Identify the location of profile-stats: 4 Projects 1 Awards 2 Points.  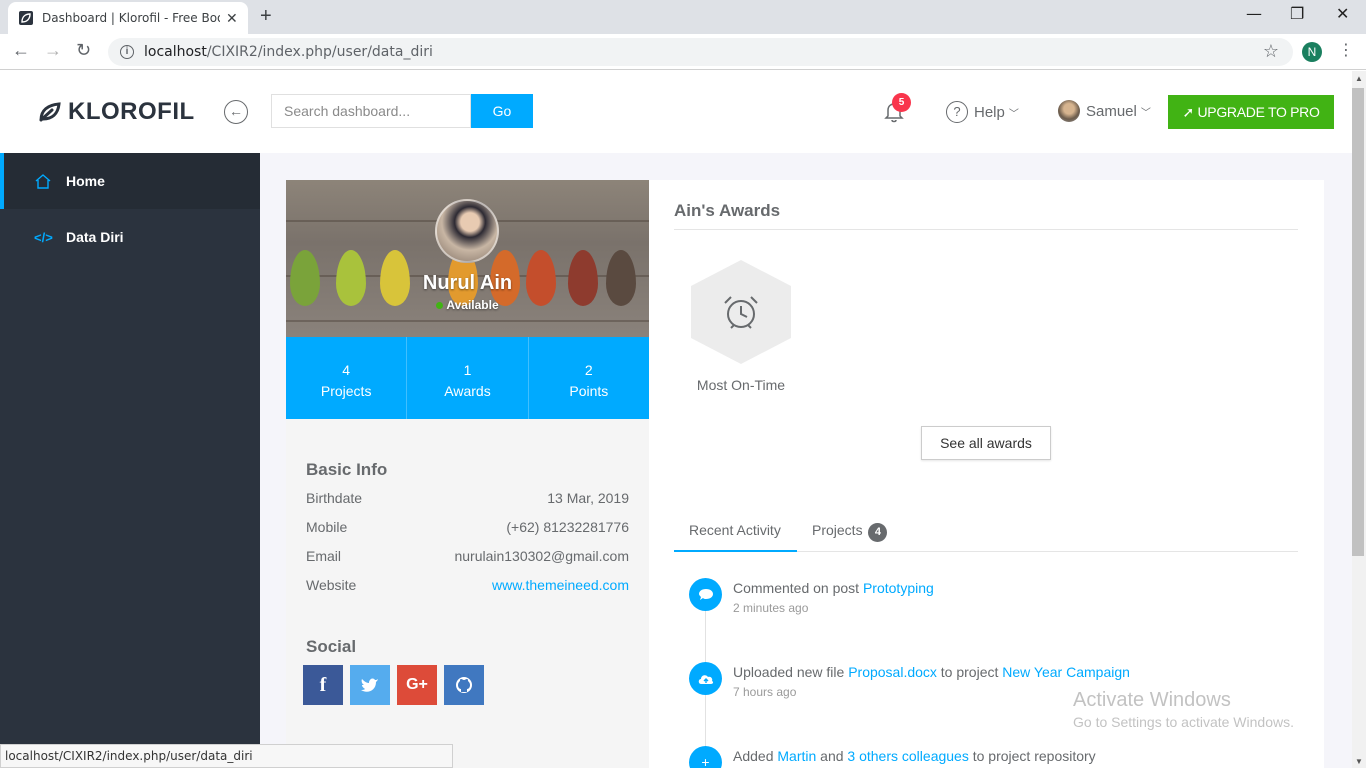
(467, 378).